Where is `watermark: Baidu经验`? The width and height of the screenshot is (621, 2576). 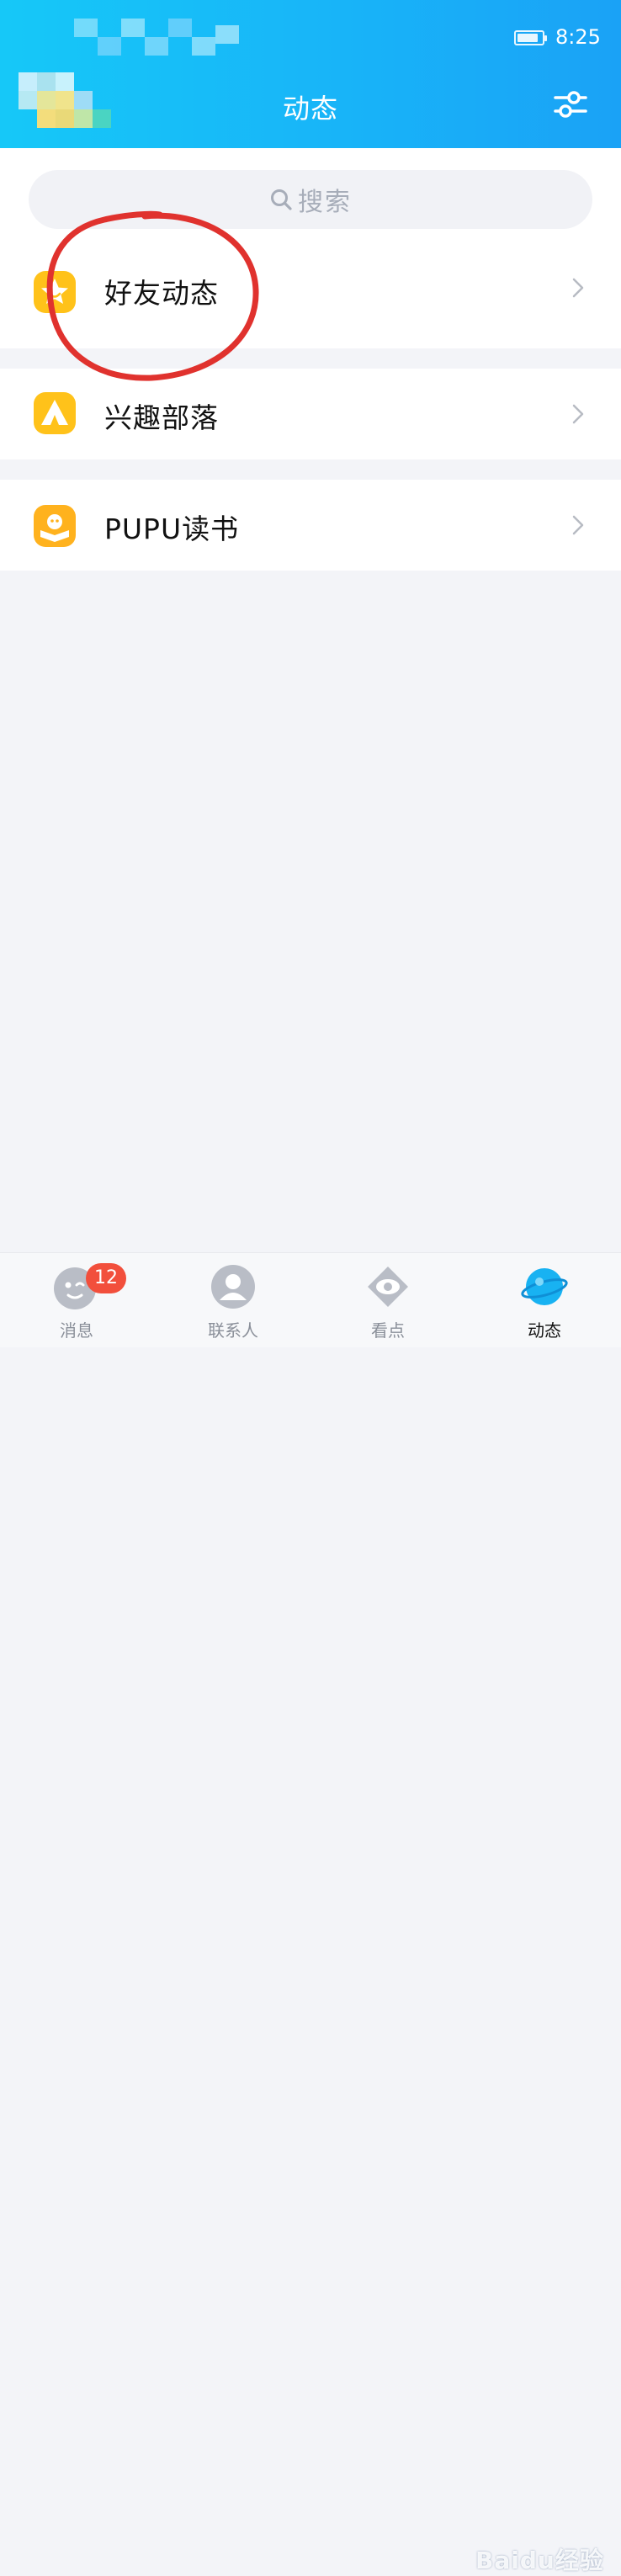
watermark: Baidu经验 is located at coordinates (539, 2560).